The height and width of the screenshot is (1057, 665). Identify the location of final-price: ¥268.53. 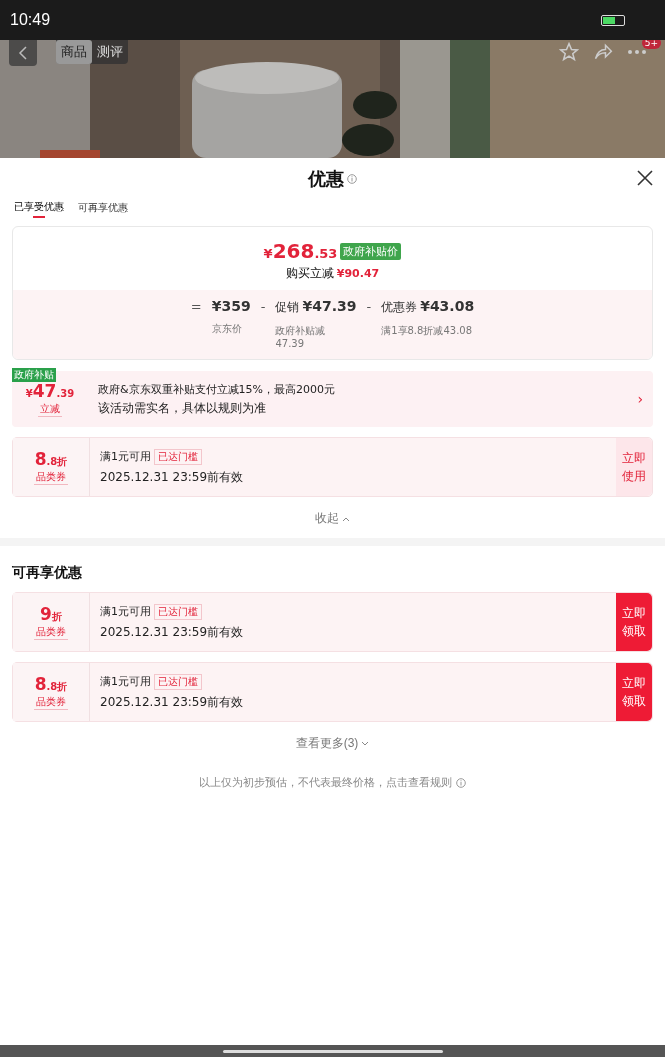
(300, 251).